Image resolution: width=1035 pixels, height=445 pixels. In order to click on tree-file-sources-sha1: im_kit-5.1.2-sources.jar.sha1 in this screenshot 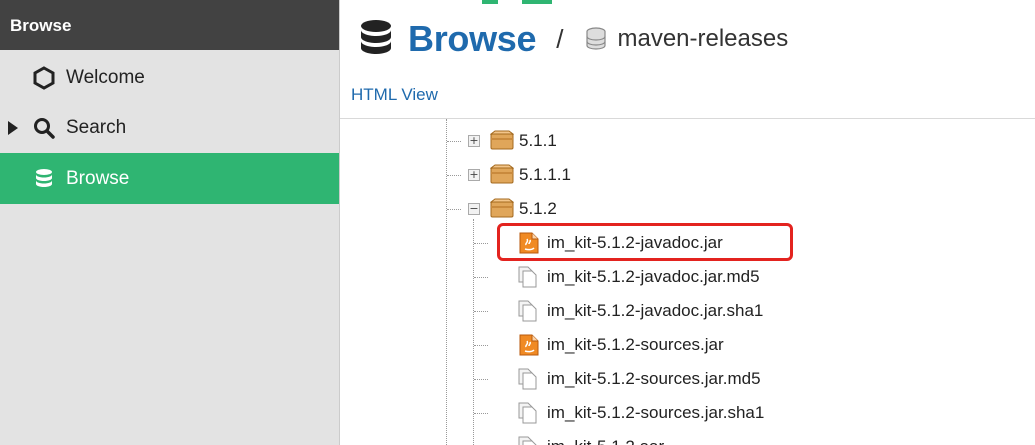, I will do `click(687, 413)`.